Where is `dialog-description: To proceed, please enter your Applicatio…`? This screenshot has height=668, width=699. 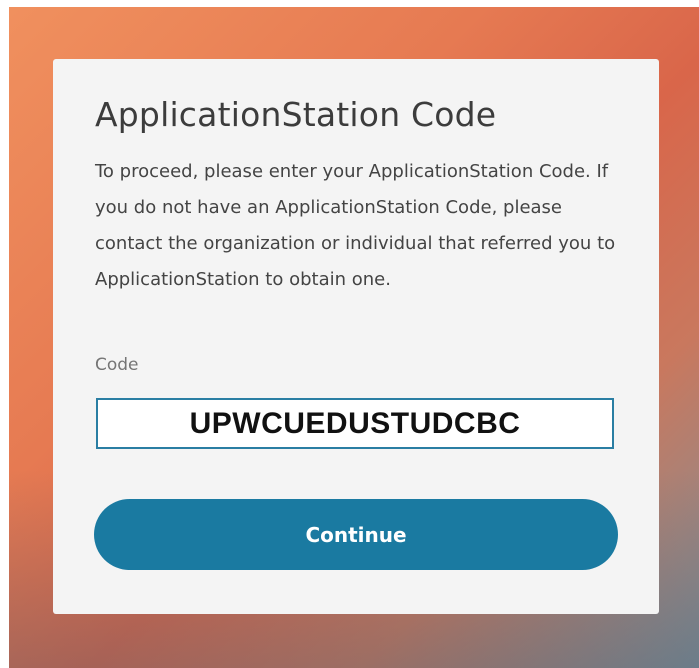
dialog-description: To proceed, please enter your Applicatio… is located at coordinates (355, 225).